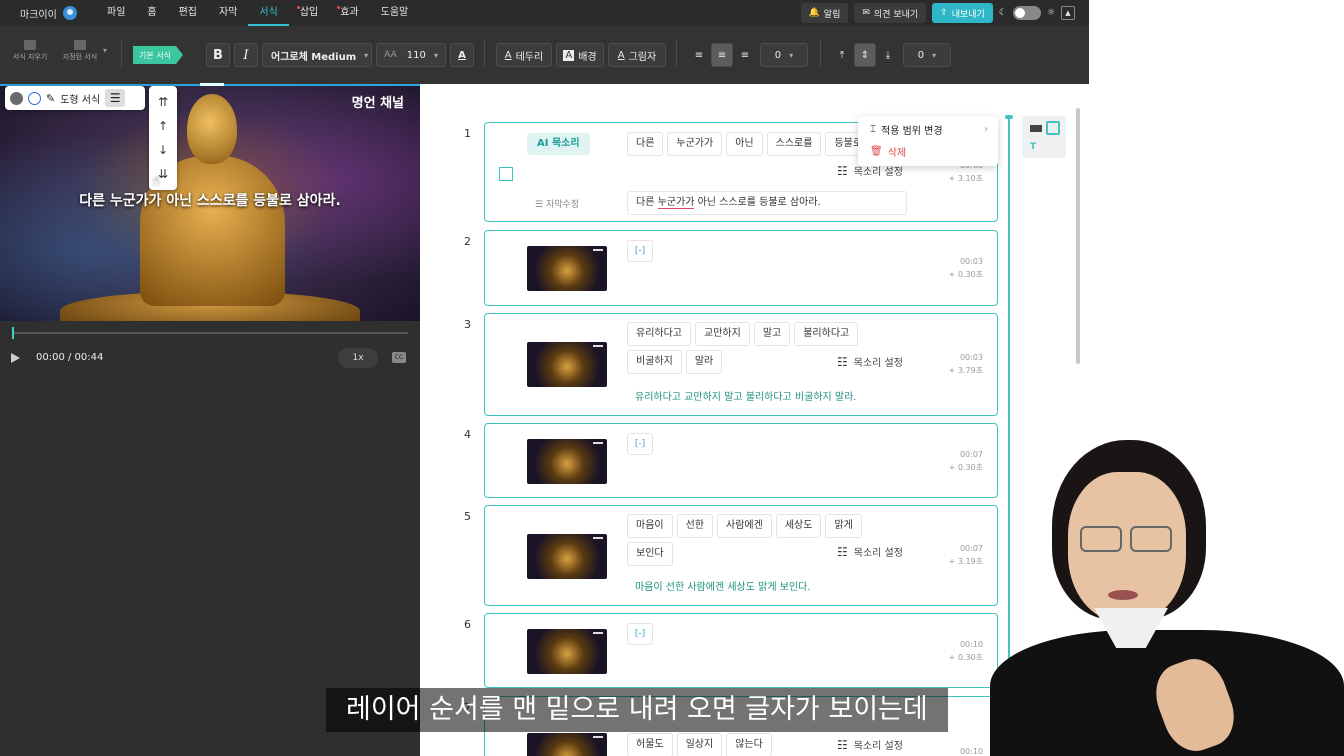 This screenshot has height=756, width=1344. What do you see at coordinates (69, 13) in the screenshot?
I see `user-avatar-icon` at bounding box center [69, 13].